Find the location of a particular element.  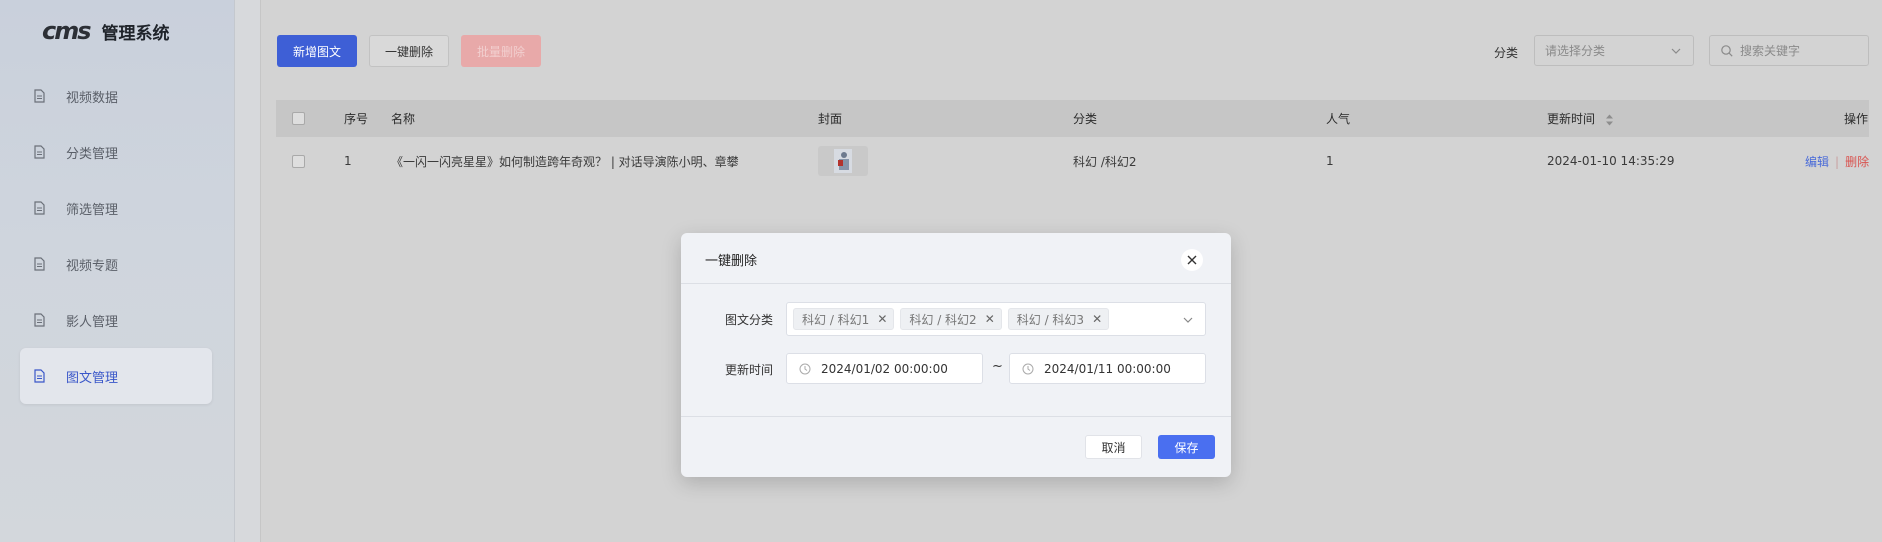

search-placeholder: 搜索关键字 is located at coordinates (1770, 51).